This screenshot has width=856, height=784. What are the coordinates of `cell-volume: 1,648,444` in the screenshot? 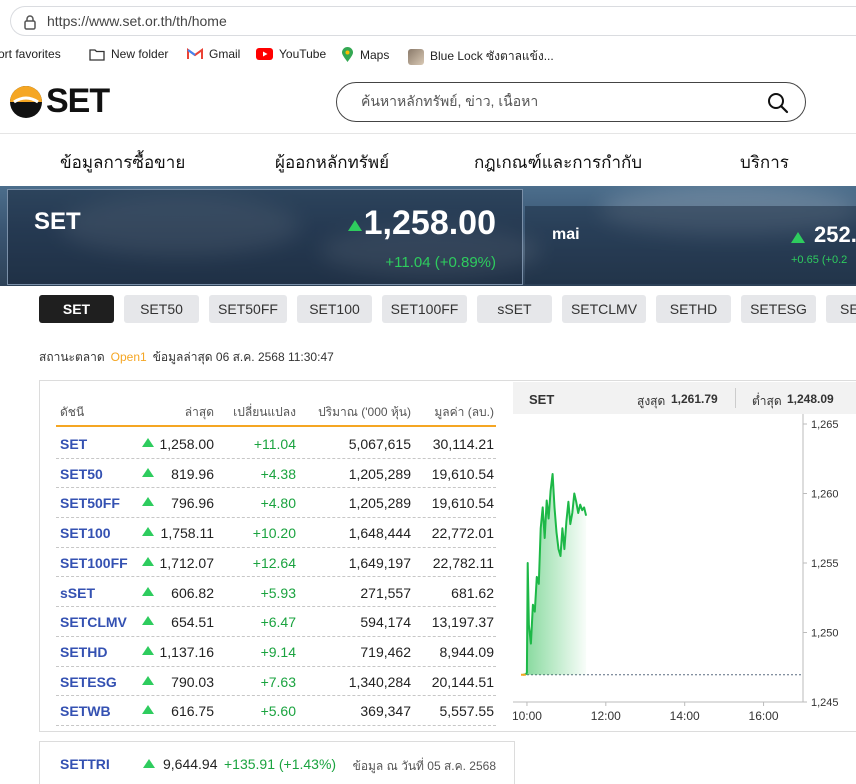 It's located at (379, 533).